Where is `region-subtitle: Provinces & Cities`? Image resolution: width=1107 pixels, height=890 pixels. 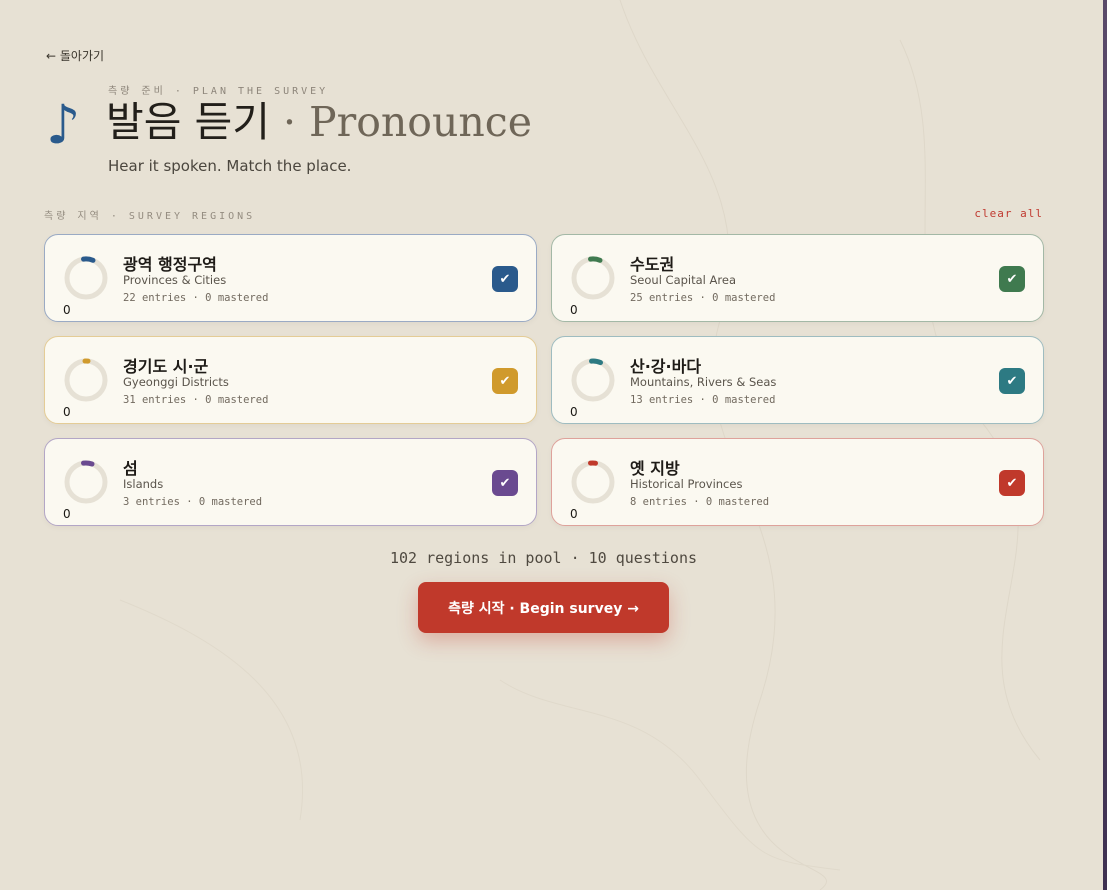
region-subtitle: Provinces & Cities is located at coordinates (175, 280).